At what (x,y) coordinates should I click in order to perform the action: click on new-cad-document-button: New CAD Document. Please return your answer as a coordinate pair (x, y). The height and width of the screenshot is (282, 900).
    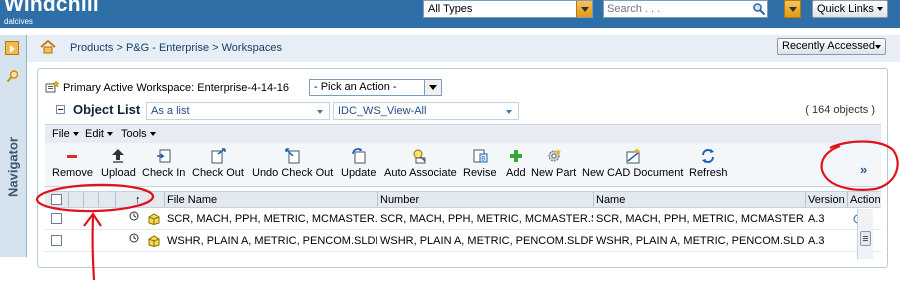
    Looking at the image, I should click on (632, 163).